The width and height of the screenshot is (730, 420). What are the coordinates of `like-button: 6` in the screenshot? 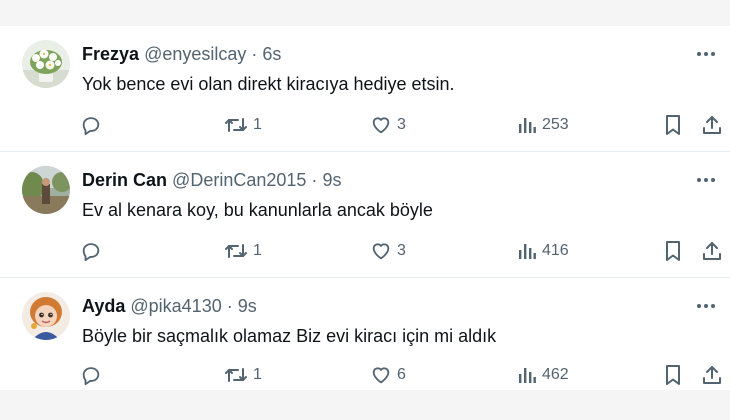 It's located at (388, 375).